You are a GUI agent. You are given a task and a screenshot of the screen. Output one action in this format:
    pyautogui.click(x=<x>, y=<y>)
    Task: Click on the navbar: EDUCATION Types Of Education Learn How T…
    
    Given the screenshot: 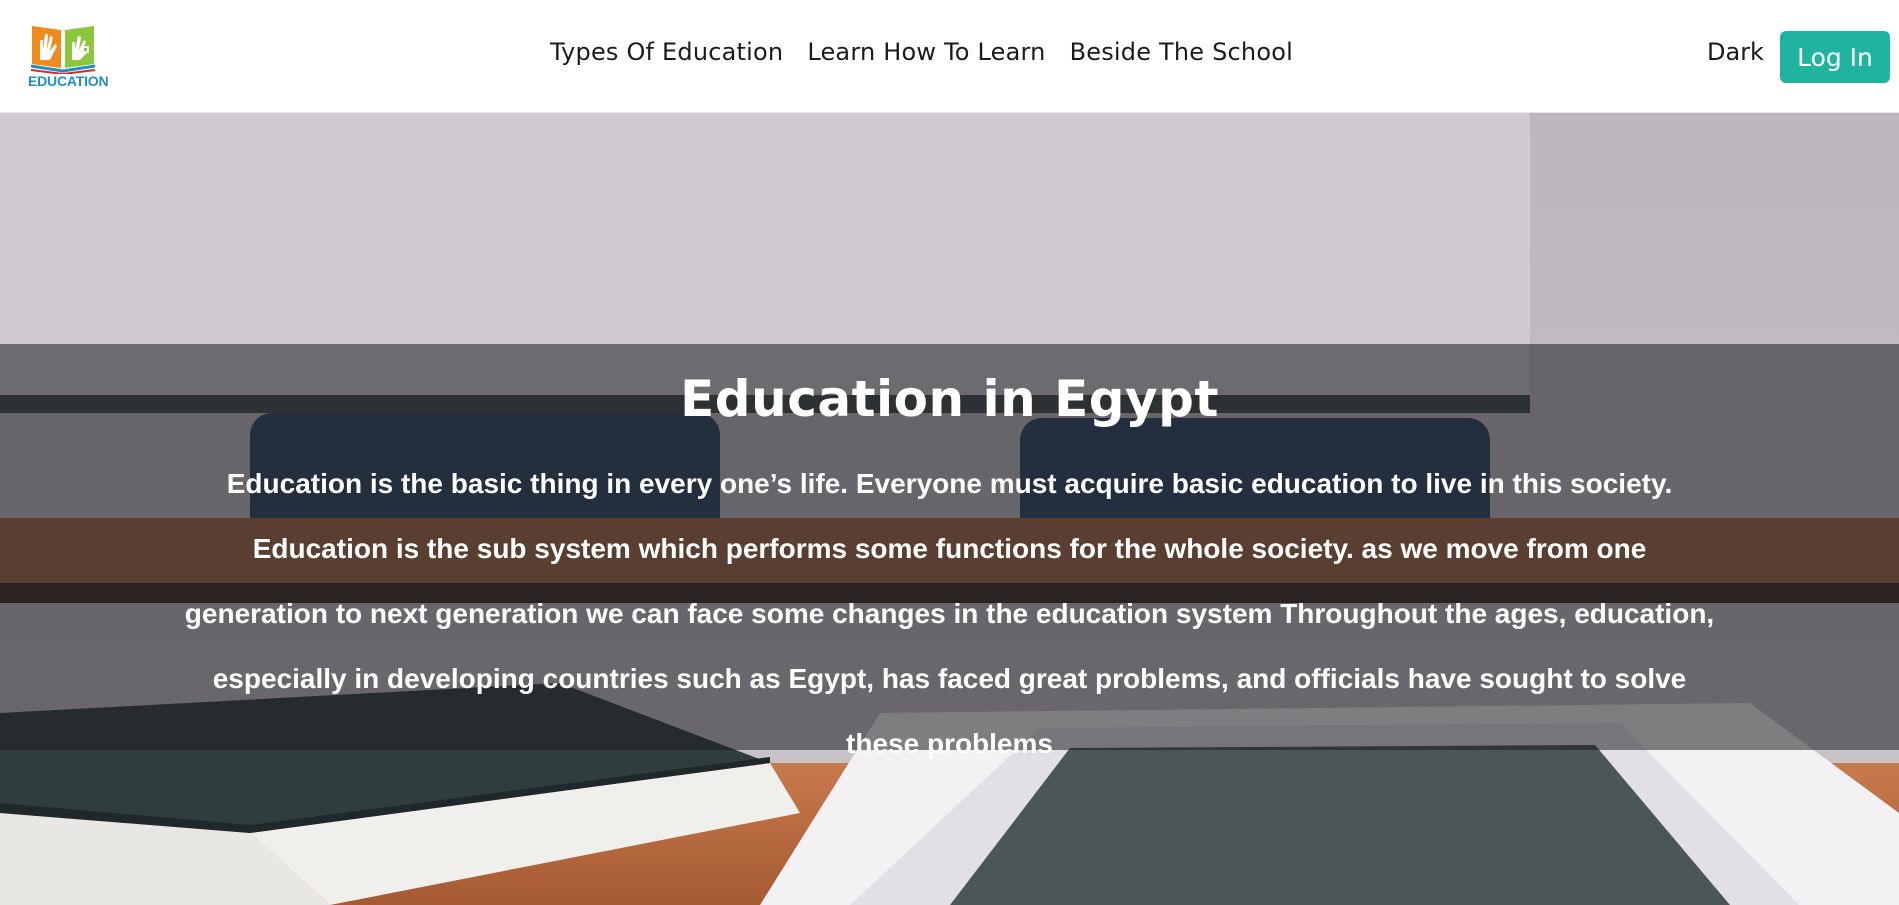 What is the action you would take?
    pyautogui.click(x=949, y=56)
    